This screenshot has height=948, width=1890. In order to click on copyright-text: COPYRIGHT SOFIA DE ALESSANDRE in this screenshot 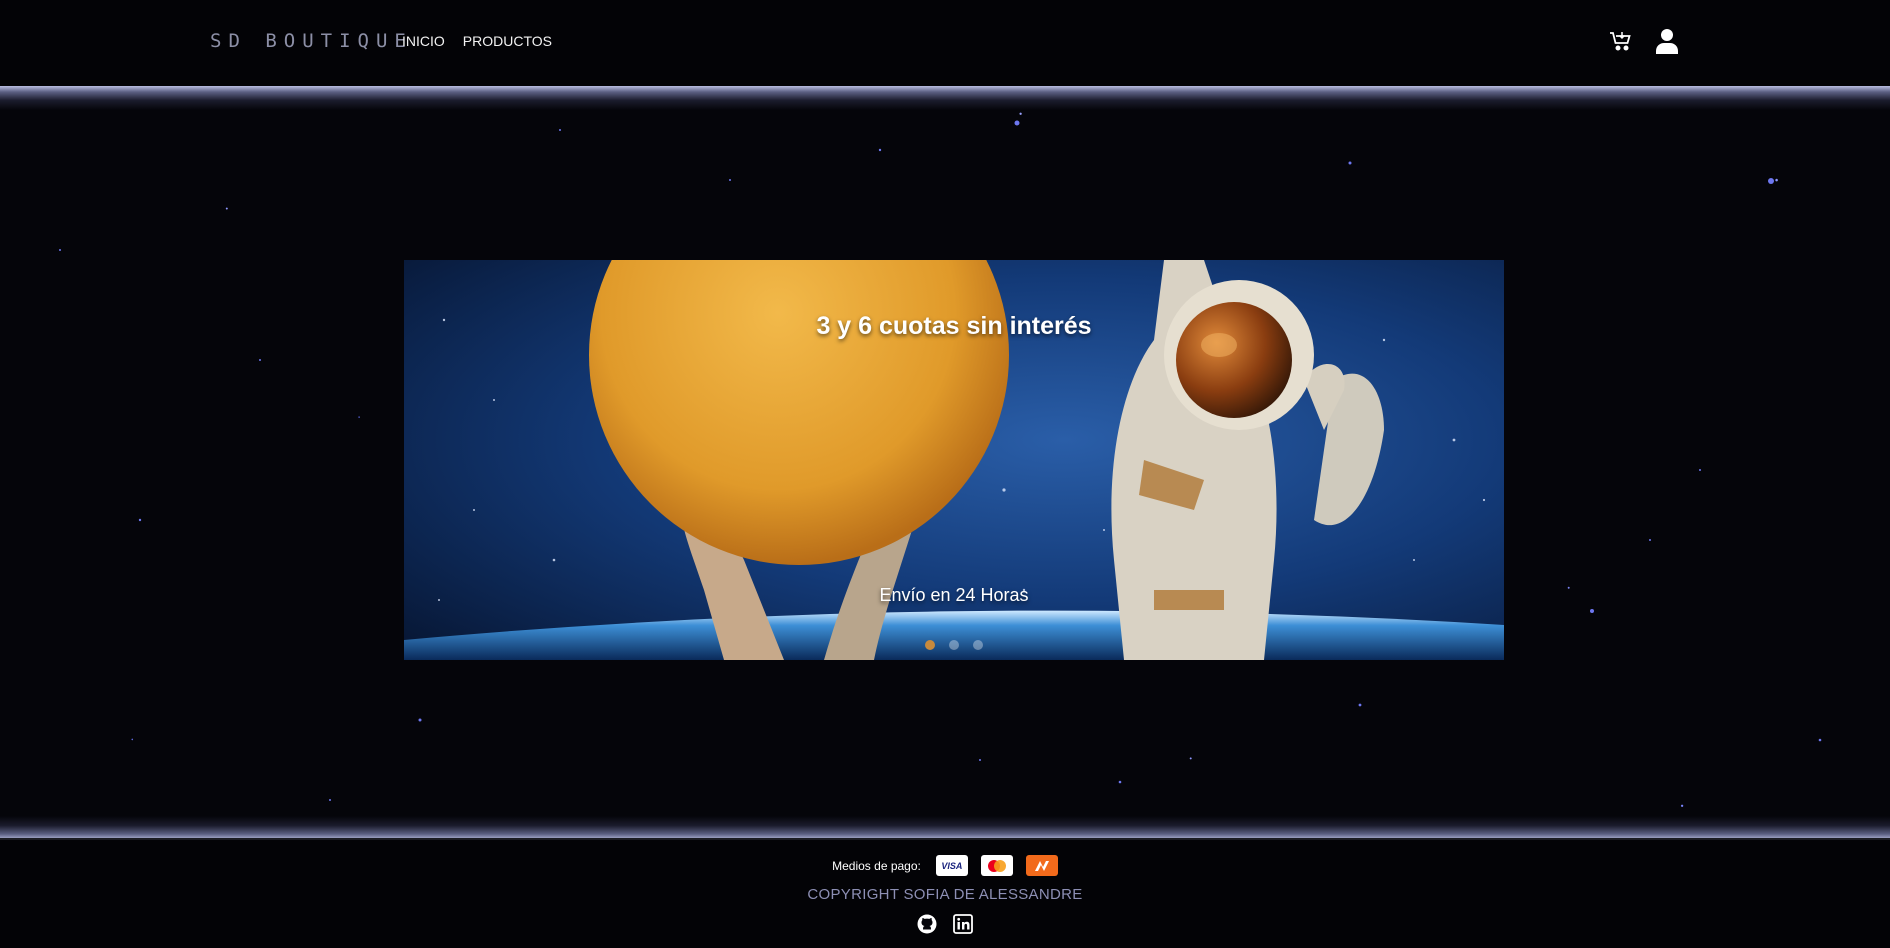, I will do `click(945, 894)`.